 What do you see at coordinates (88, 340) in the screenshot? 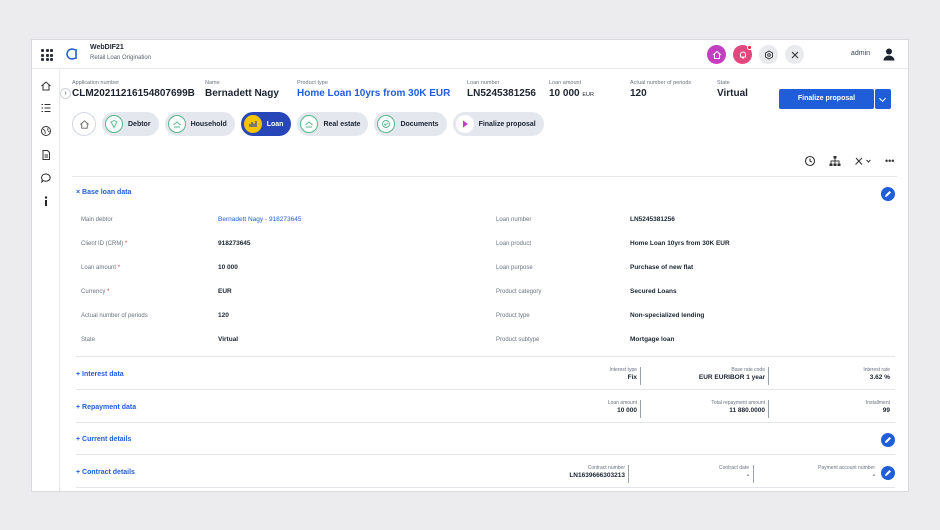
I see `state-label: State` at bounding box center [88, 340].